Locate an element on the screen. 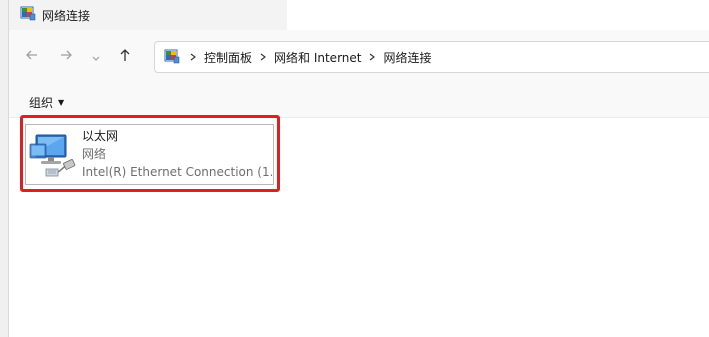 The image size is (709, 337). back-button is located at coordinates (32, 57).